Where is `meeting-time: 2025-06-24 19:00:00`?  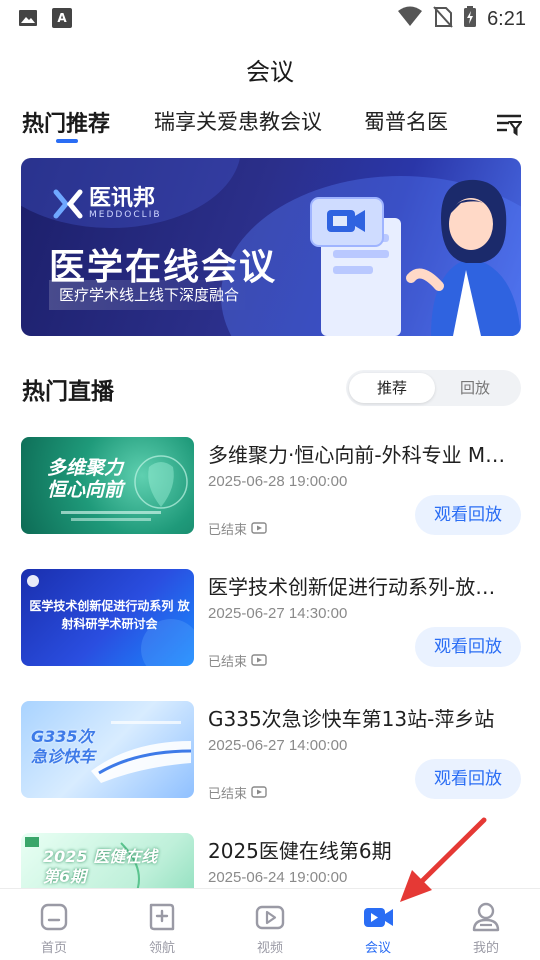 meeting-time: 2025-06-24 19:00:00 is located at coordinates (278, 877).